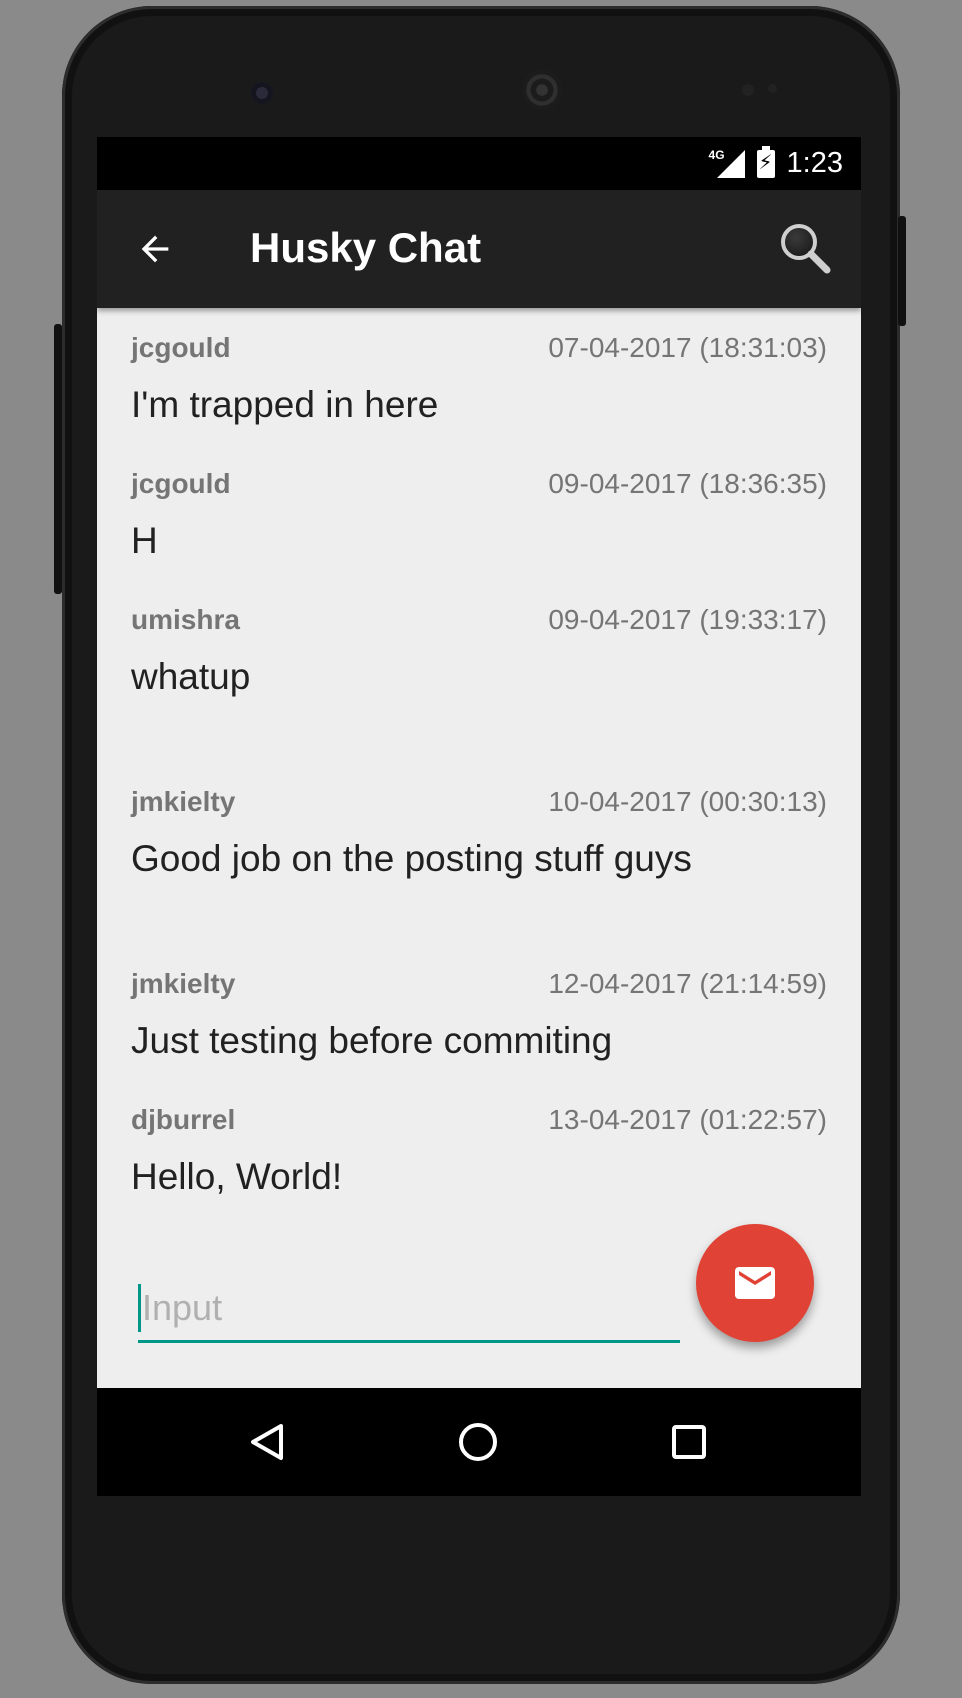 This screenshot has height=1698, width=962. I want to click on message-text: I'm trapped in here, so click(285, 404).